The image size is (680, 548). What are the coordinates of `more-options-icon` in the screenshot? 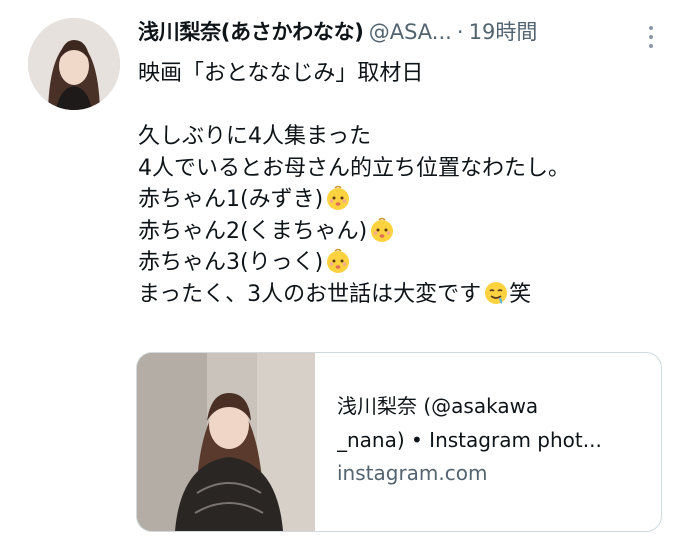 It's located at (651, 37).